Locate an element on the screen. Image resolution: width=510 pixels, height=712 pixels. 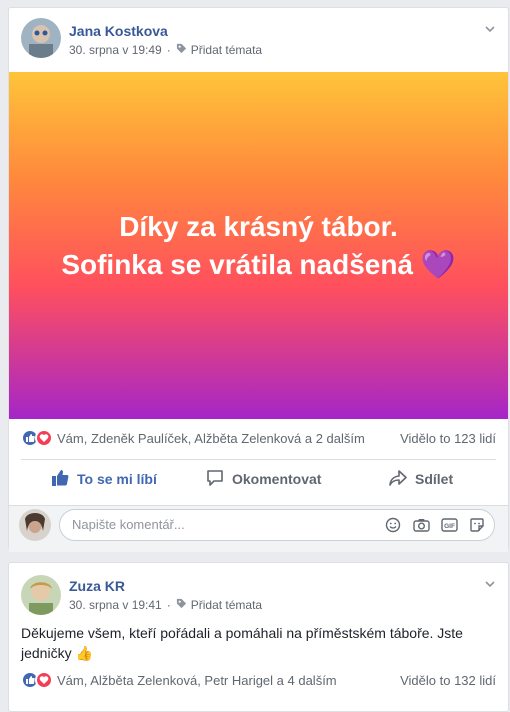
comment-input: Napište komentář... GIF is located at coordinates (277, 525).